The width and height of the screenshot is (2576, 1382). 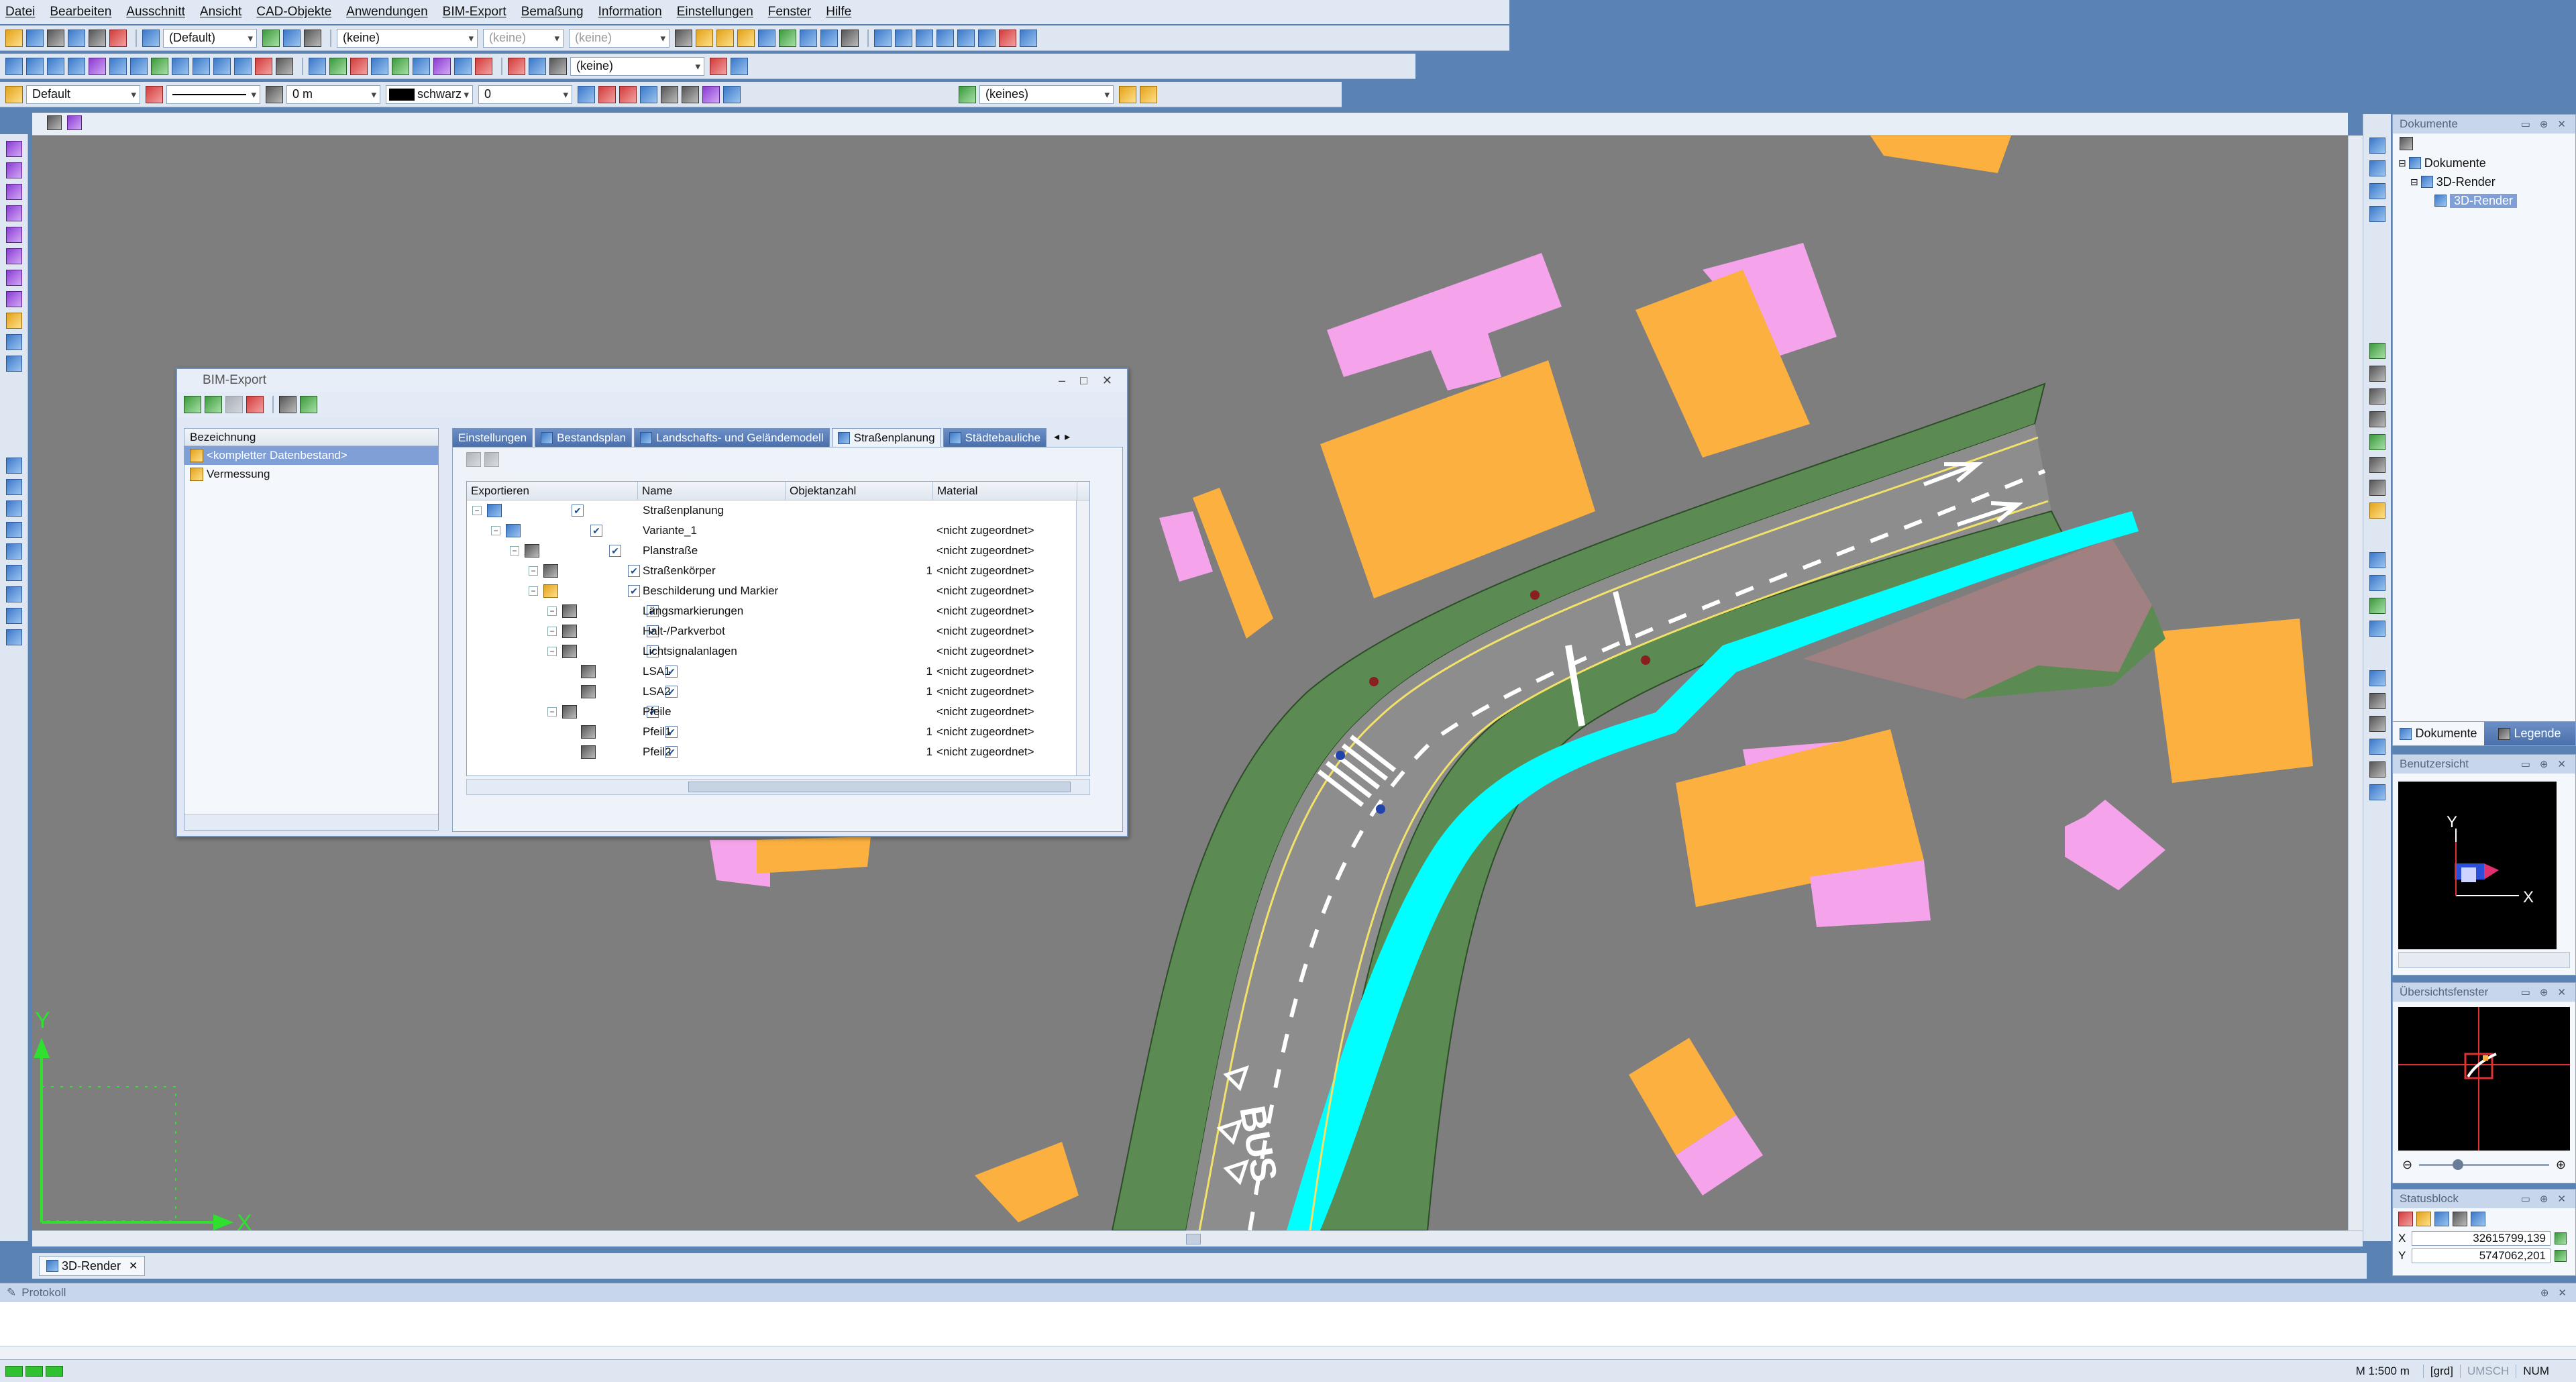 What do you see at coordinates (2383, 1371) in the screenshot?
I see `scale-label: M 1:500 m` at bounding box center [2383, 1371].